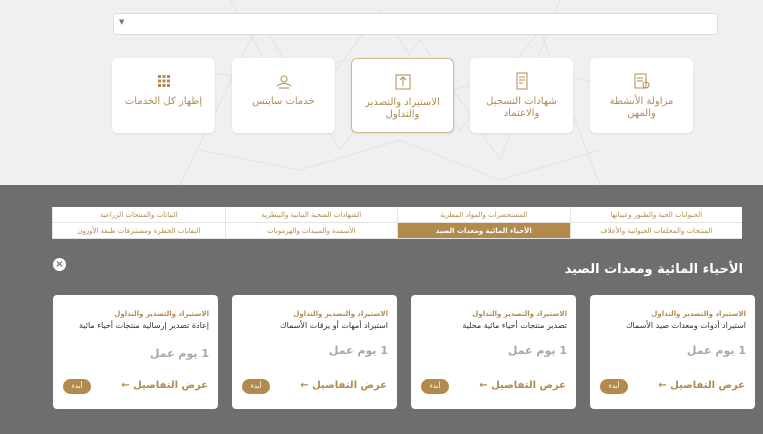 This screenshot has height=434, width=763. What do you see at coordinates (483, 231) in the screenshot?
I see `tab-aquatic-life: الأحياء المائية ومعدات الصيد` at bounding box center [483, 231].